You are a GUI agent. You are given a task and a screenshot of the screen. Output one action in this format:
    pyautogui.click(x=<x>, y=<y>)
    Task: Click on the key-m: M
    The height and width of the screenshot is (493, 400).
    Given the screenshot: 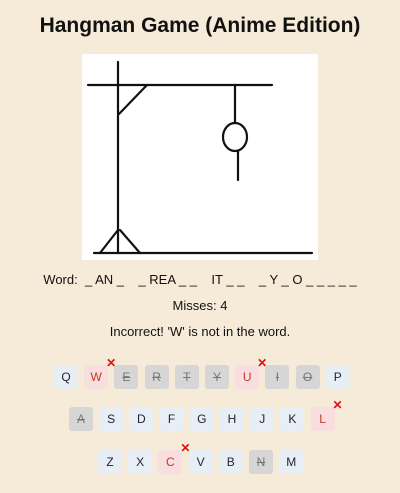 What is the action you would take?
    pyautogui.click(x=291, y=462)
    